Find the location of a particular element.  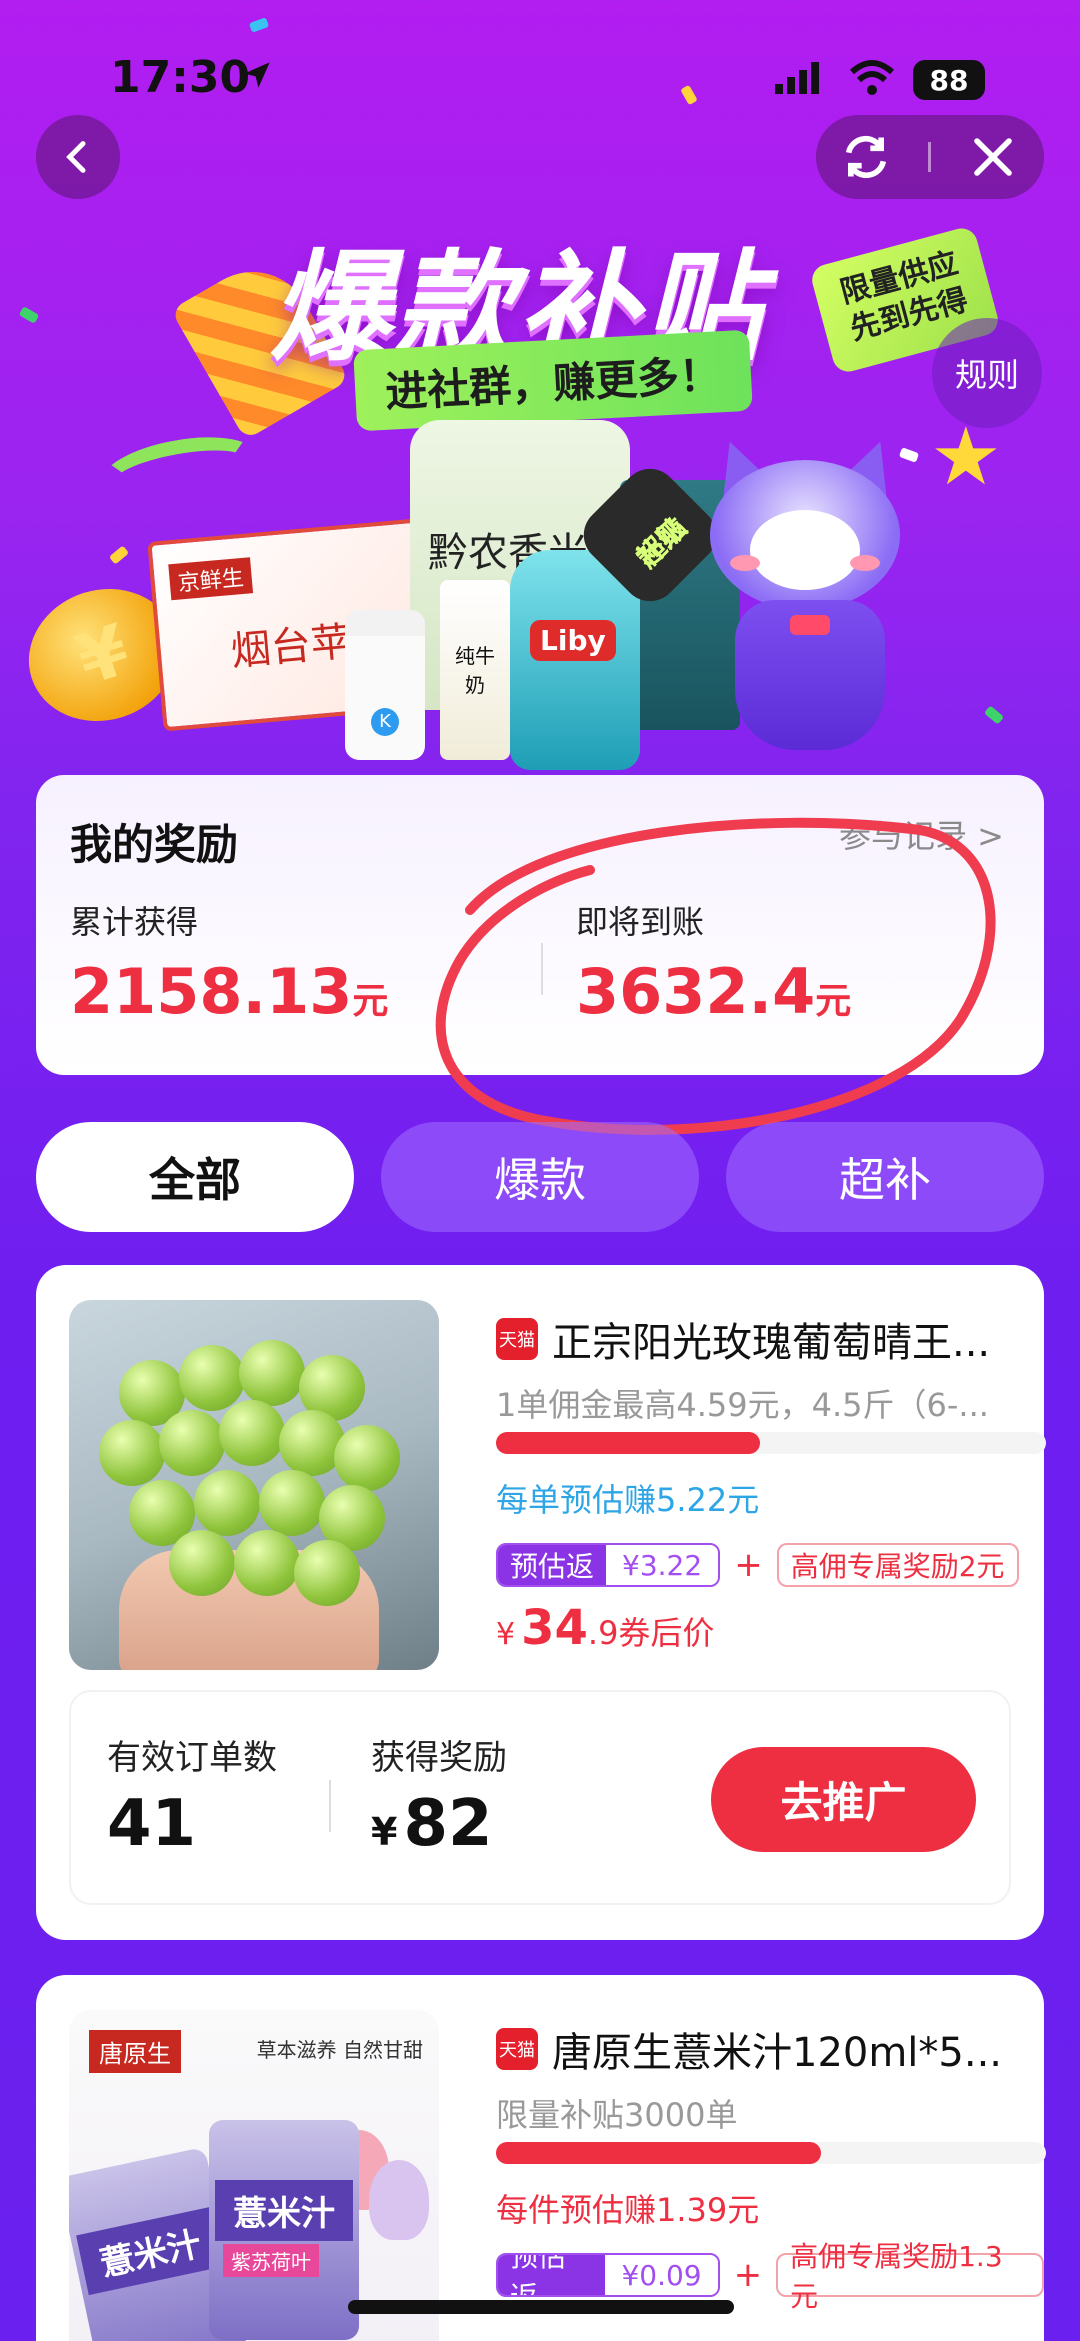

tab-hot: 爆款 is located at coordinates (540, 1177).